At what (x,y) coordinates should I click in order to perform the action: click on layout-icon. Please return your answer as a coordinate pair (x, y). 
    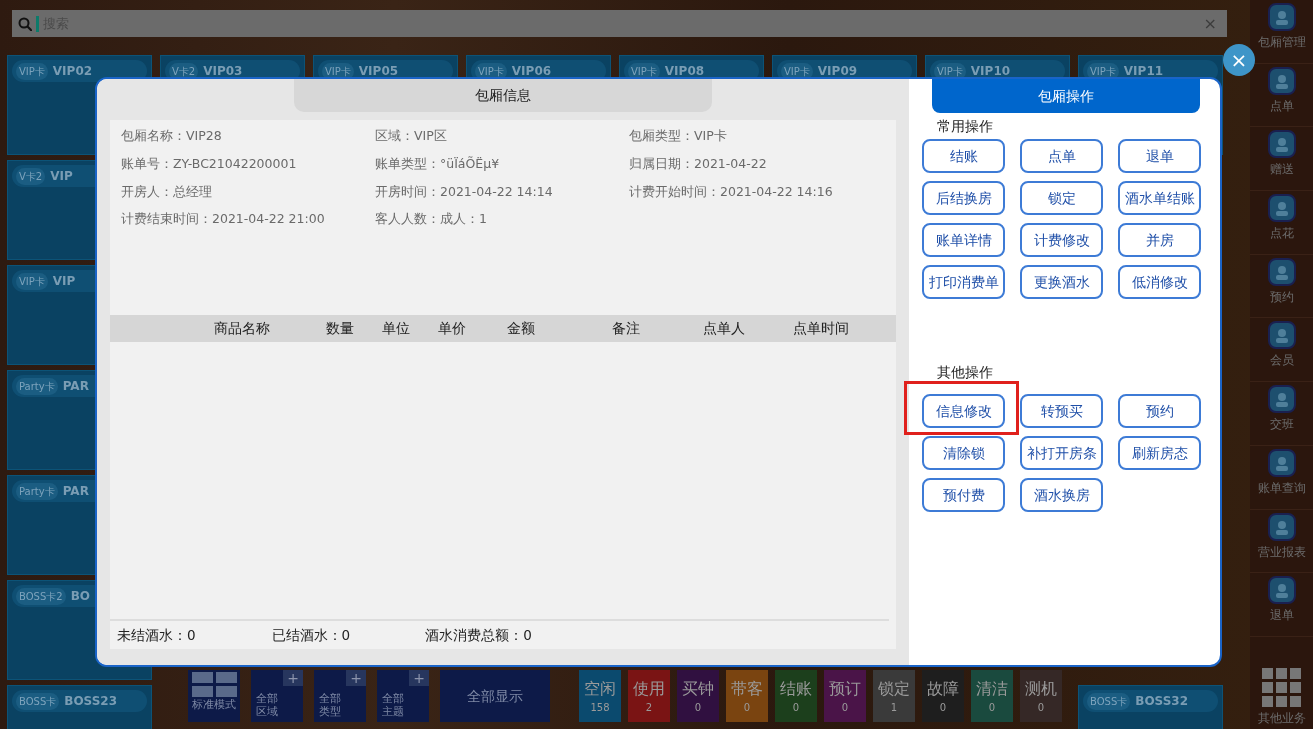
    Looking at the image, I should click on (214, 684).